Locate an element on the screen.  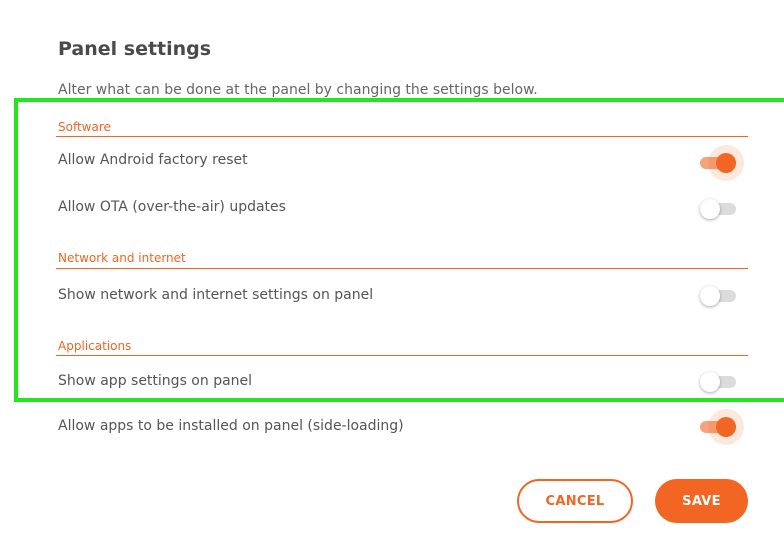
section-divider-network is located at coordinates (402, 268).